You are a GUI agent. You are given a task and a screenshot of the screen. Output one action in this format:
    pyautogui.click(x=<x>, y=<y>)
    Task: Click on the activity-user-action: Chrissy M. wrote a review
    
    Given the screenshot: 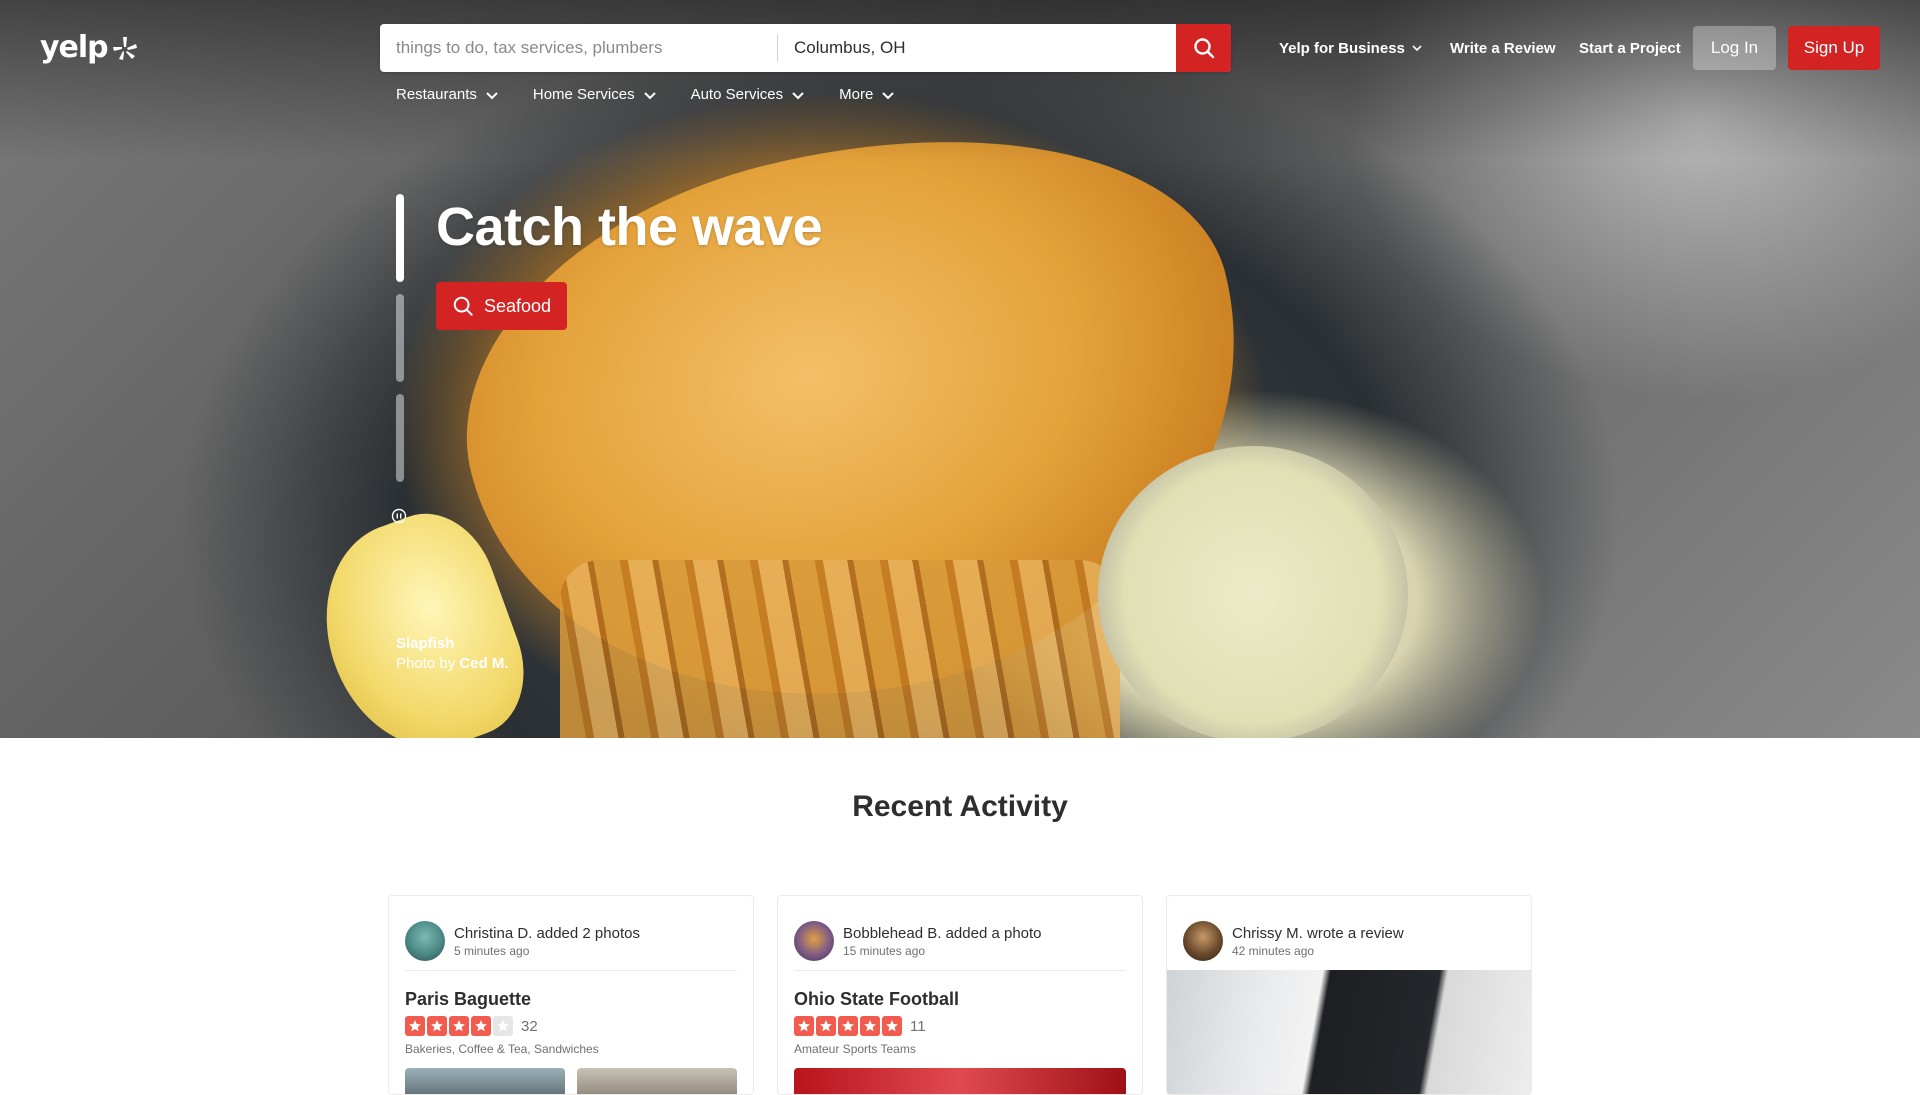 What is the action you would take?
    pyautogui.click(x=1318, y=933)
    